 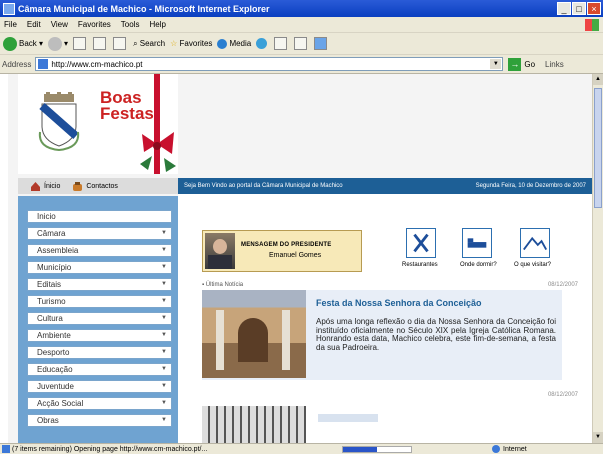 I want to click on landscape-icon, so click(x=535, y=243).